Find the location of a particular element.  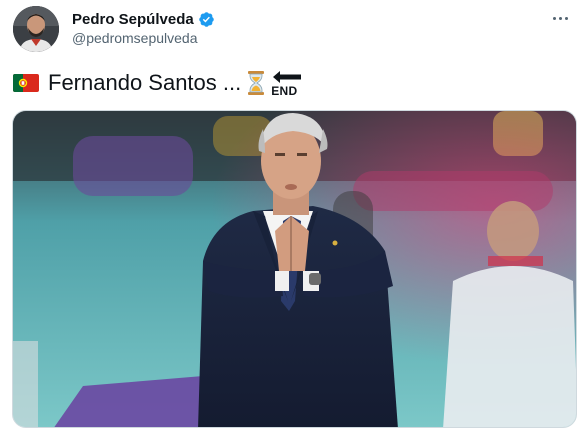

more-options-button is located at coordinates (560, 18).